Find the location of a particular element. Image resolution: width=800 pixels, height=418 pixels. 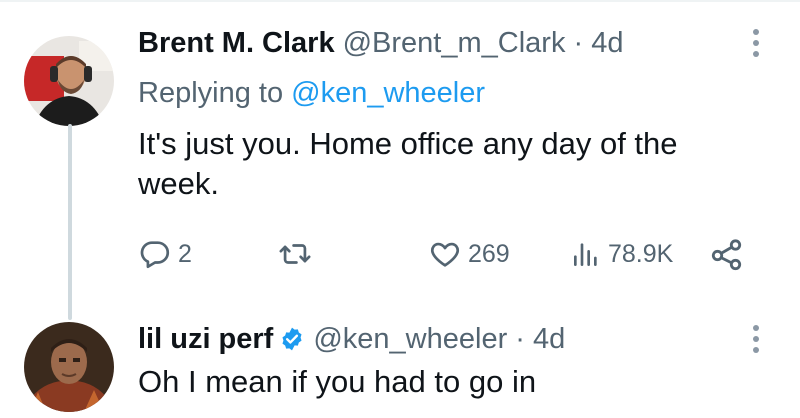

tweet-text-line: week. is located at coordinates (178, 183).